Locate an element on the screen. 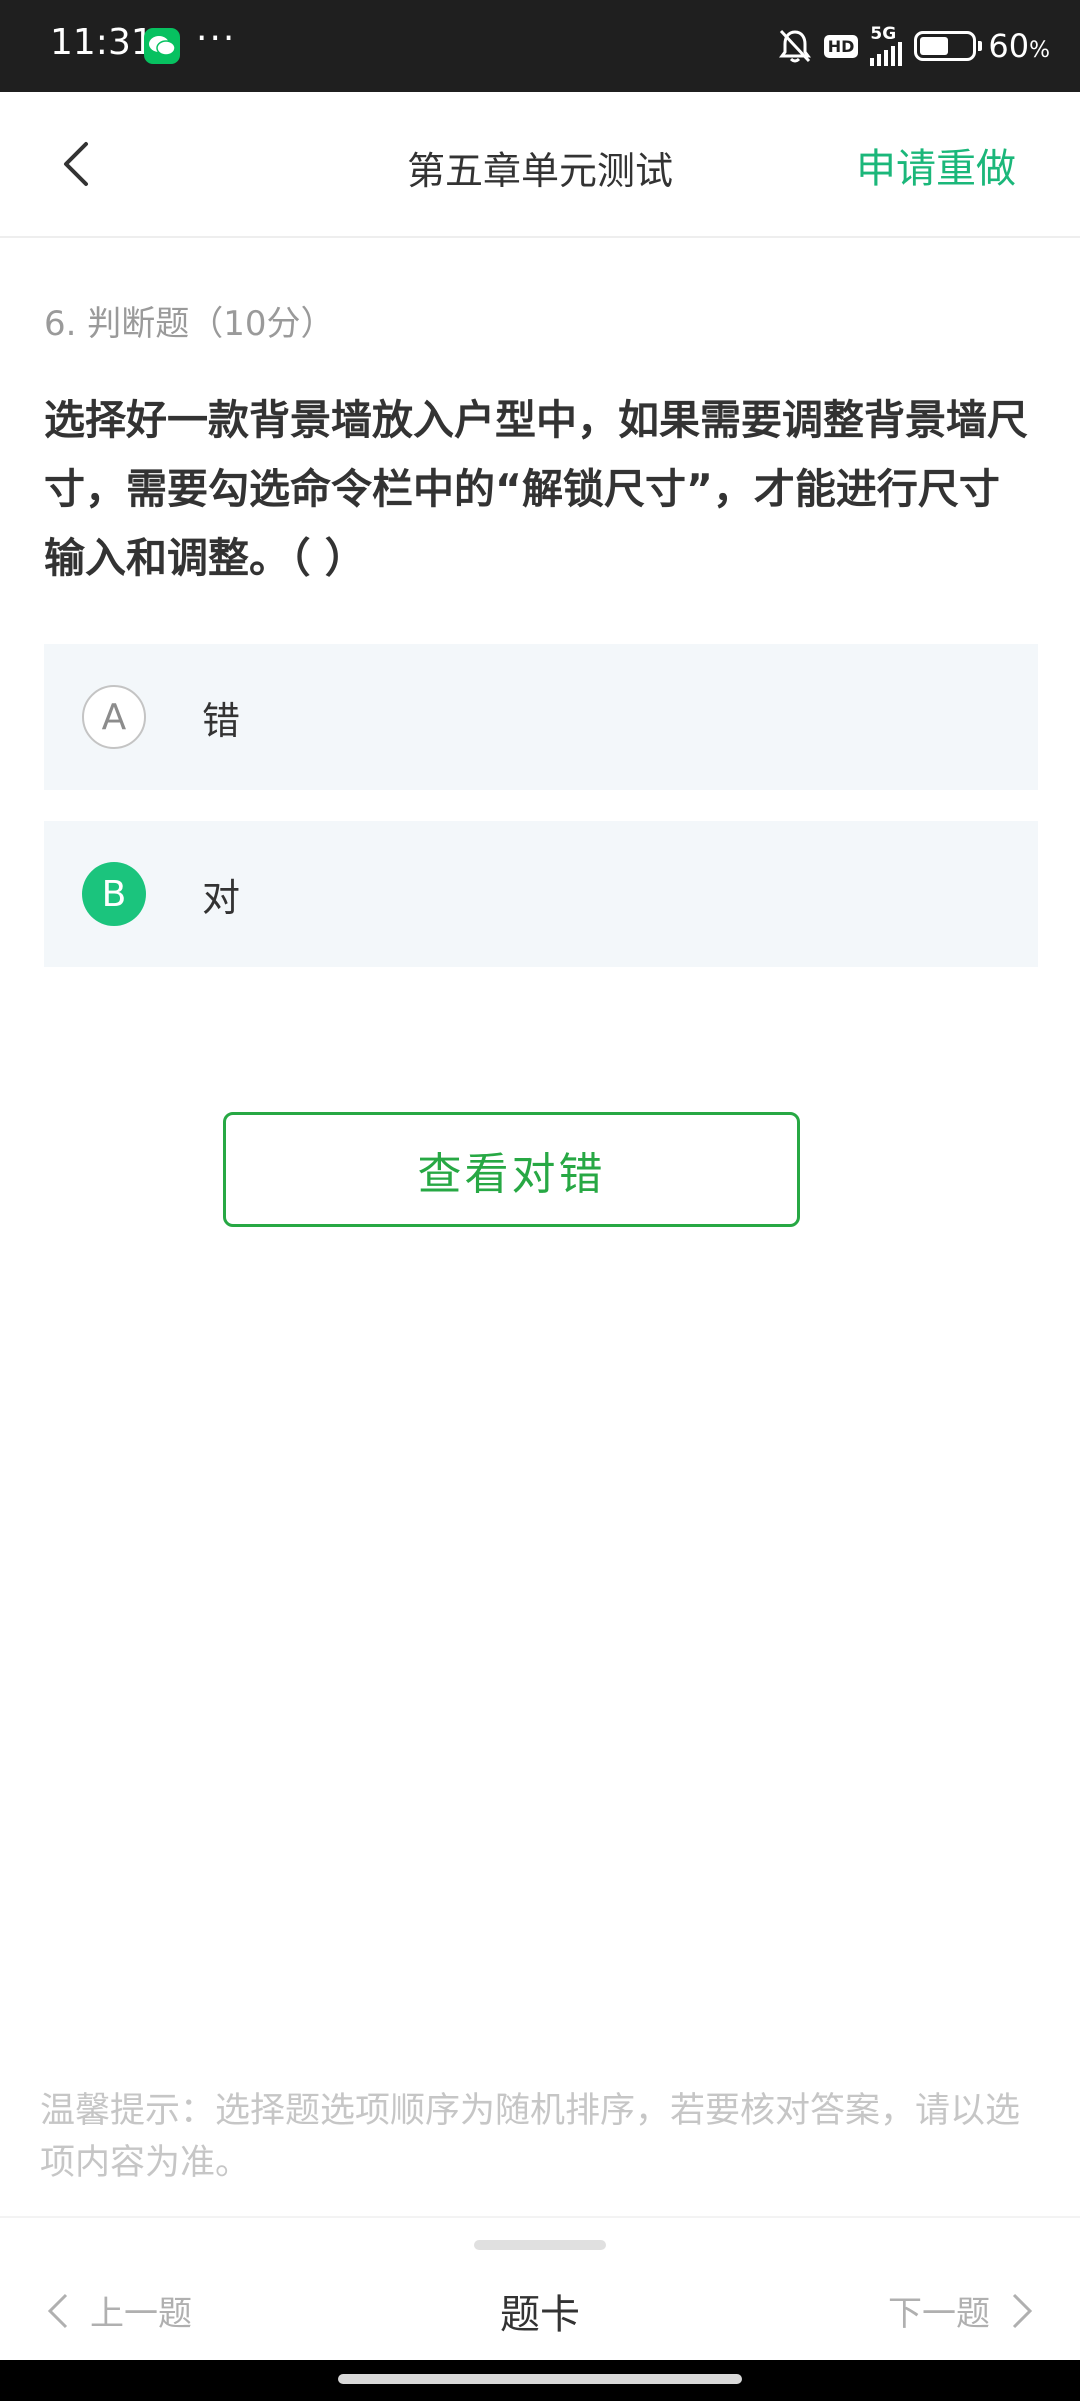  option-a-text: 错 is located at coordinates (221, 720).